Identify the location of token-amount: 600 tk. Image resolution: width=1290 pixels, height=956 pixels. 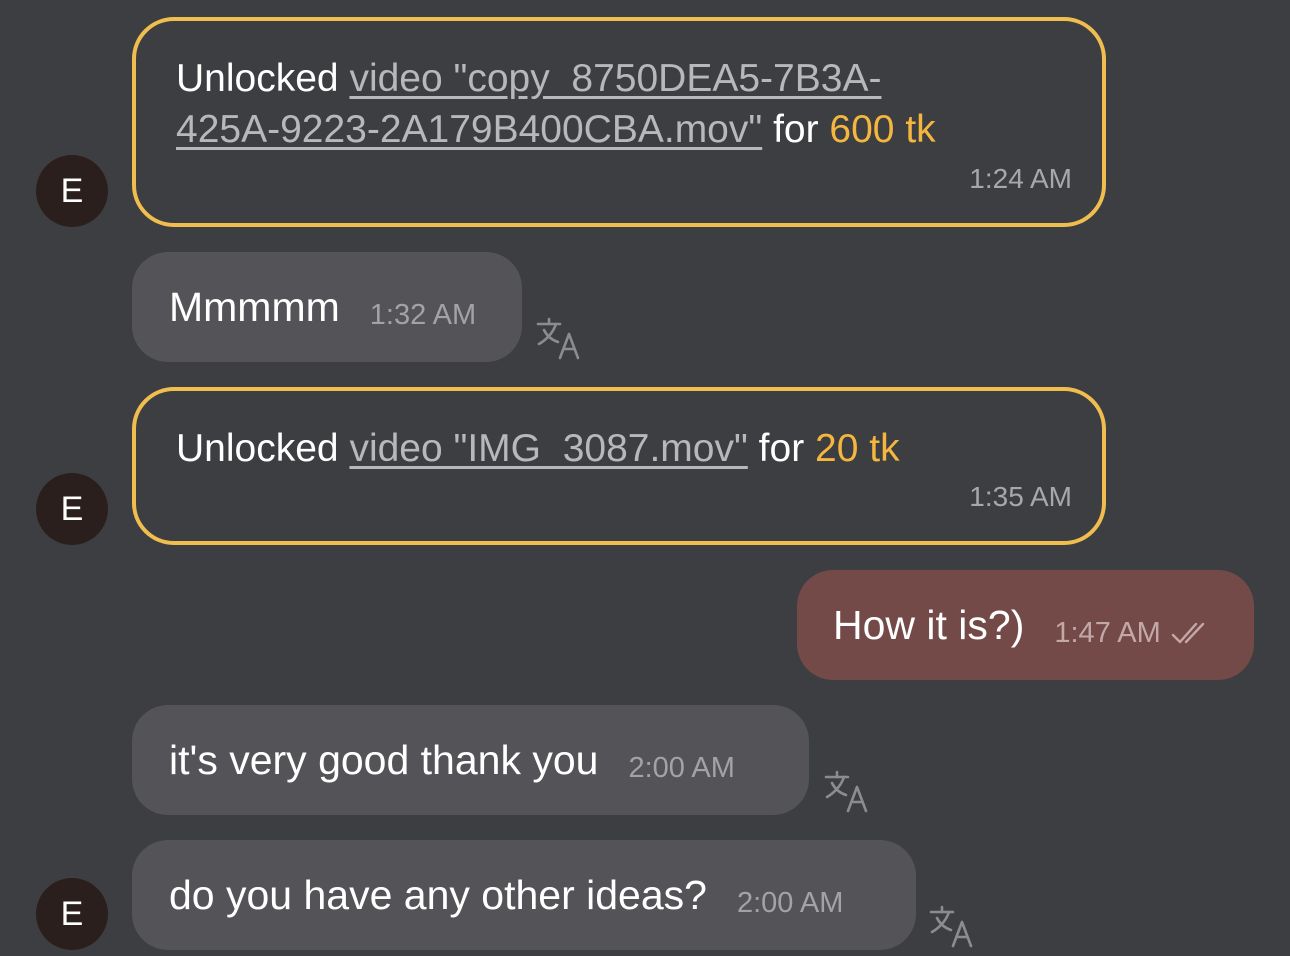
(882, 129).